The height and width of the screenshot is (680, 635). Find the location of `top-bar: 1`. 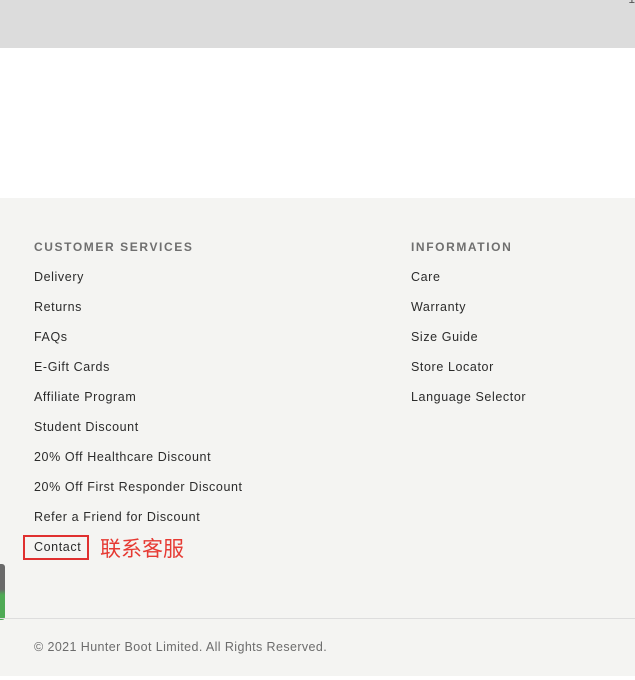

top-bar: 1 is located at coordinates (317, 24).